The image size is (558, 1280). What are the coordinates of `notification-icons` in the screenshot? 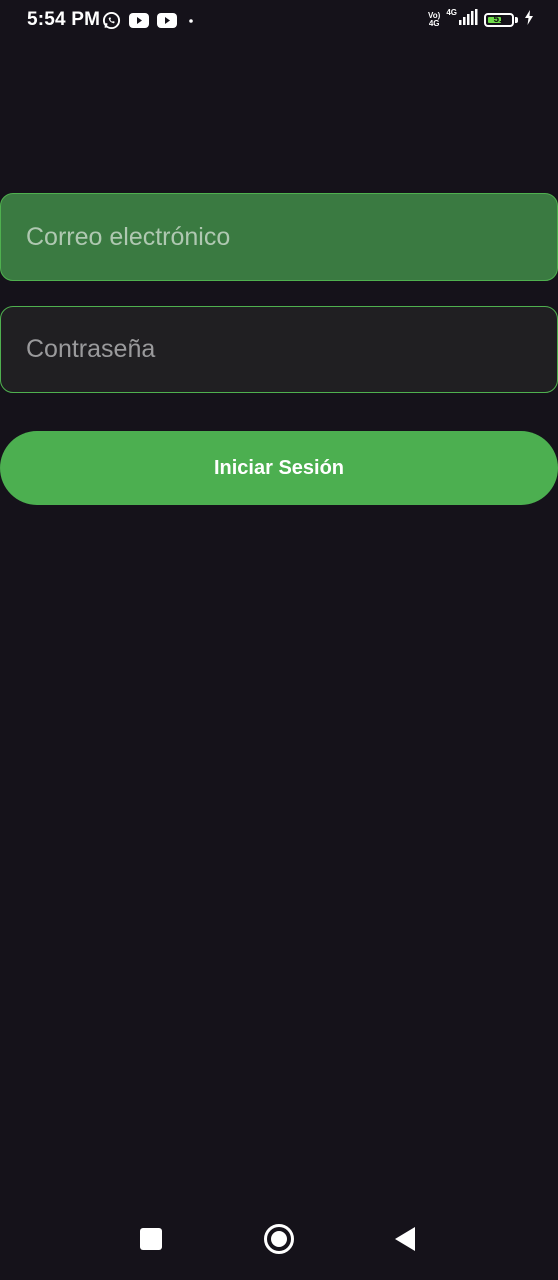 It's located at (149, 20).